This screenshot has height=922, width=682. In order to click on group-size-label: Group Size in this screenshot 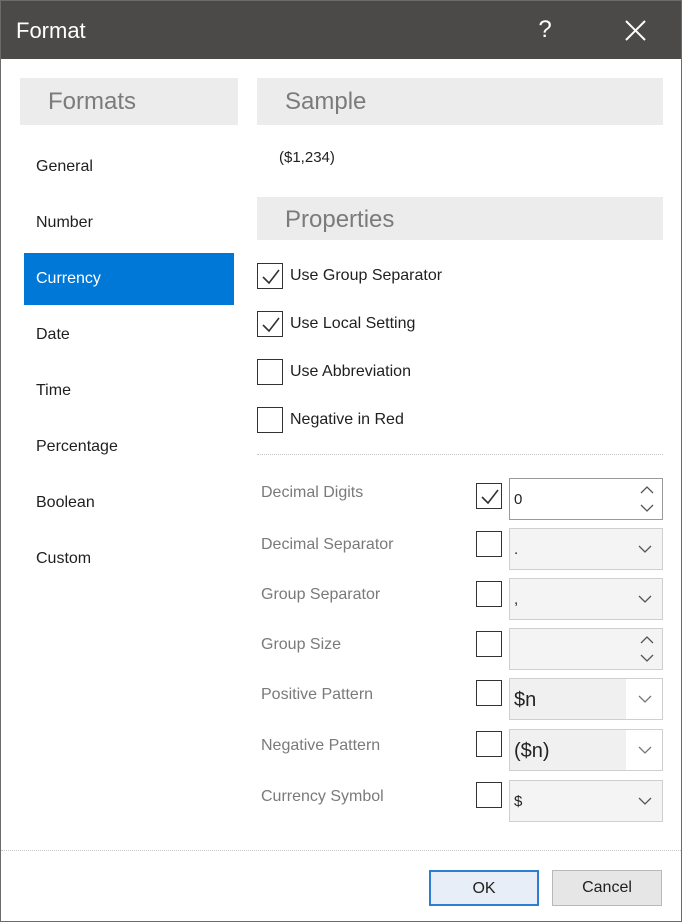, I will do `click(301, 644)`.